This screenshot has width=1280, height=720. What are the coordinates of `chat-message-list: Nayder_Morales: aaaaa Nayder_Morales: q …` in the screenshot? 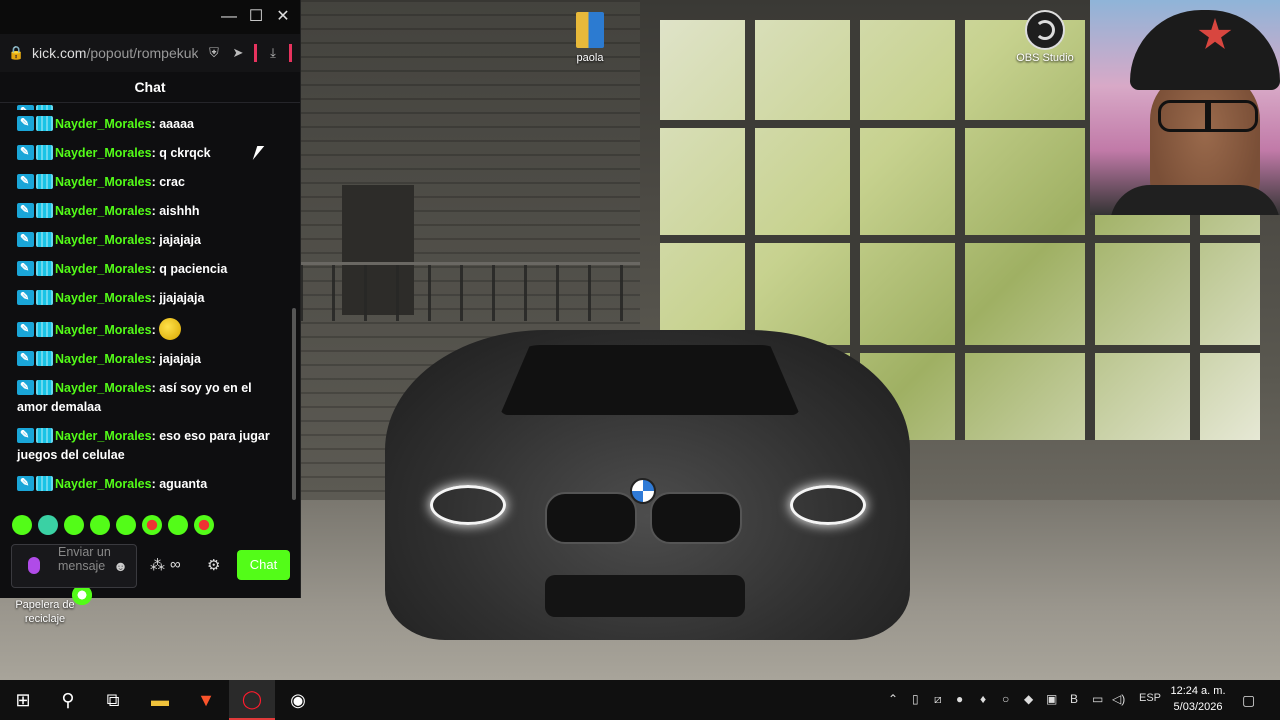 It's located at (145, 304).